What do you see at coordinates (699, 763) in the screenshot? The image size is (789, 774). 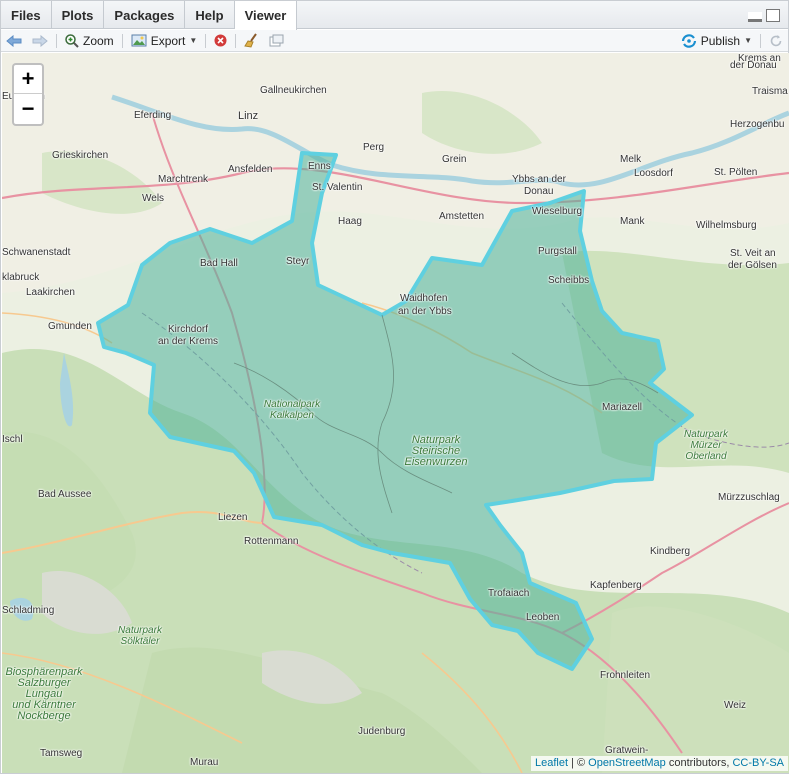 I see `attribution-text: contributors,` at bounding box center [699, 763].